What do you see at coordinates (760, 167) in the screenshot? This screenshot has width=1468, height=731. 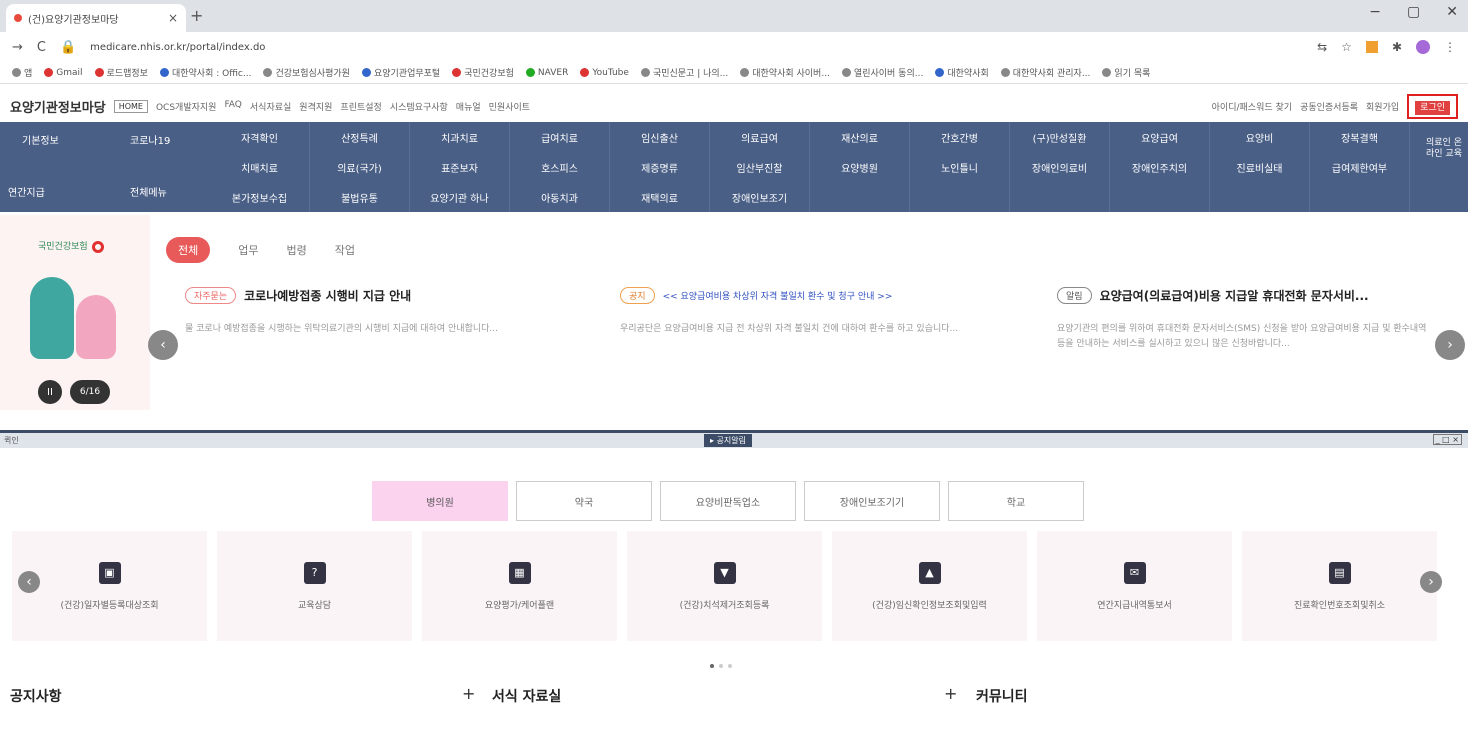 I see `mega-menu-item: 임산부진찰` at bounding box center [760, 167].